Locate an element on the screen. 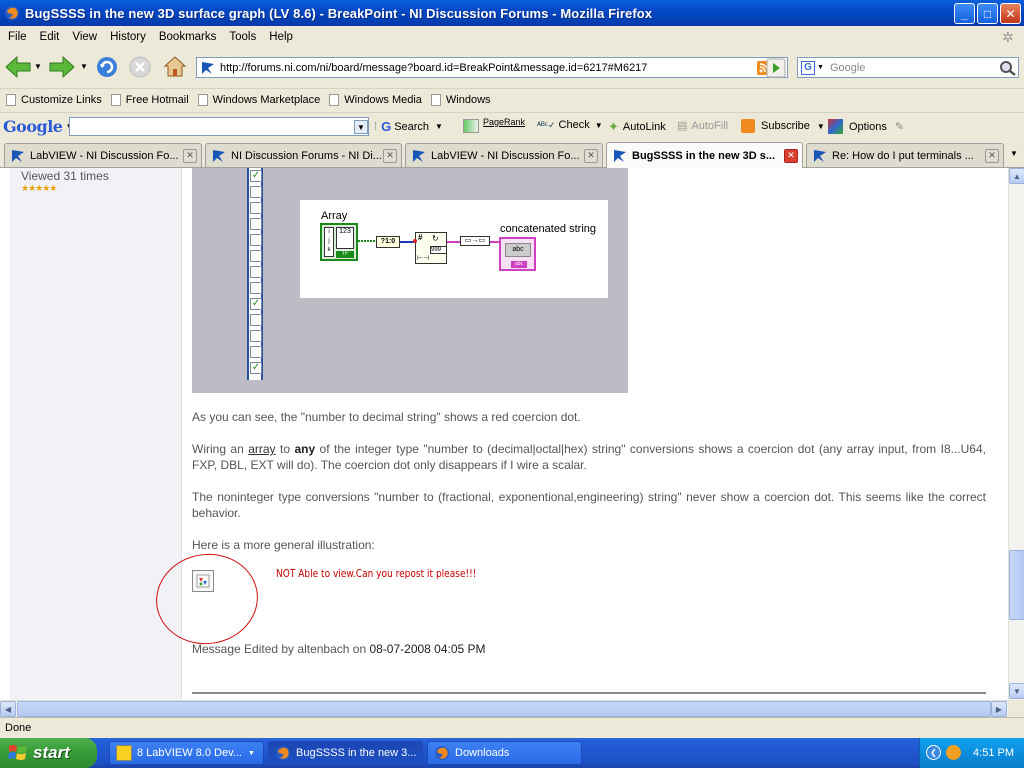  bookmark-item: Windows is located at coordinates (460, 99).